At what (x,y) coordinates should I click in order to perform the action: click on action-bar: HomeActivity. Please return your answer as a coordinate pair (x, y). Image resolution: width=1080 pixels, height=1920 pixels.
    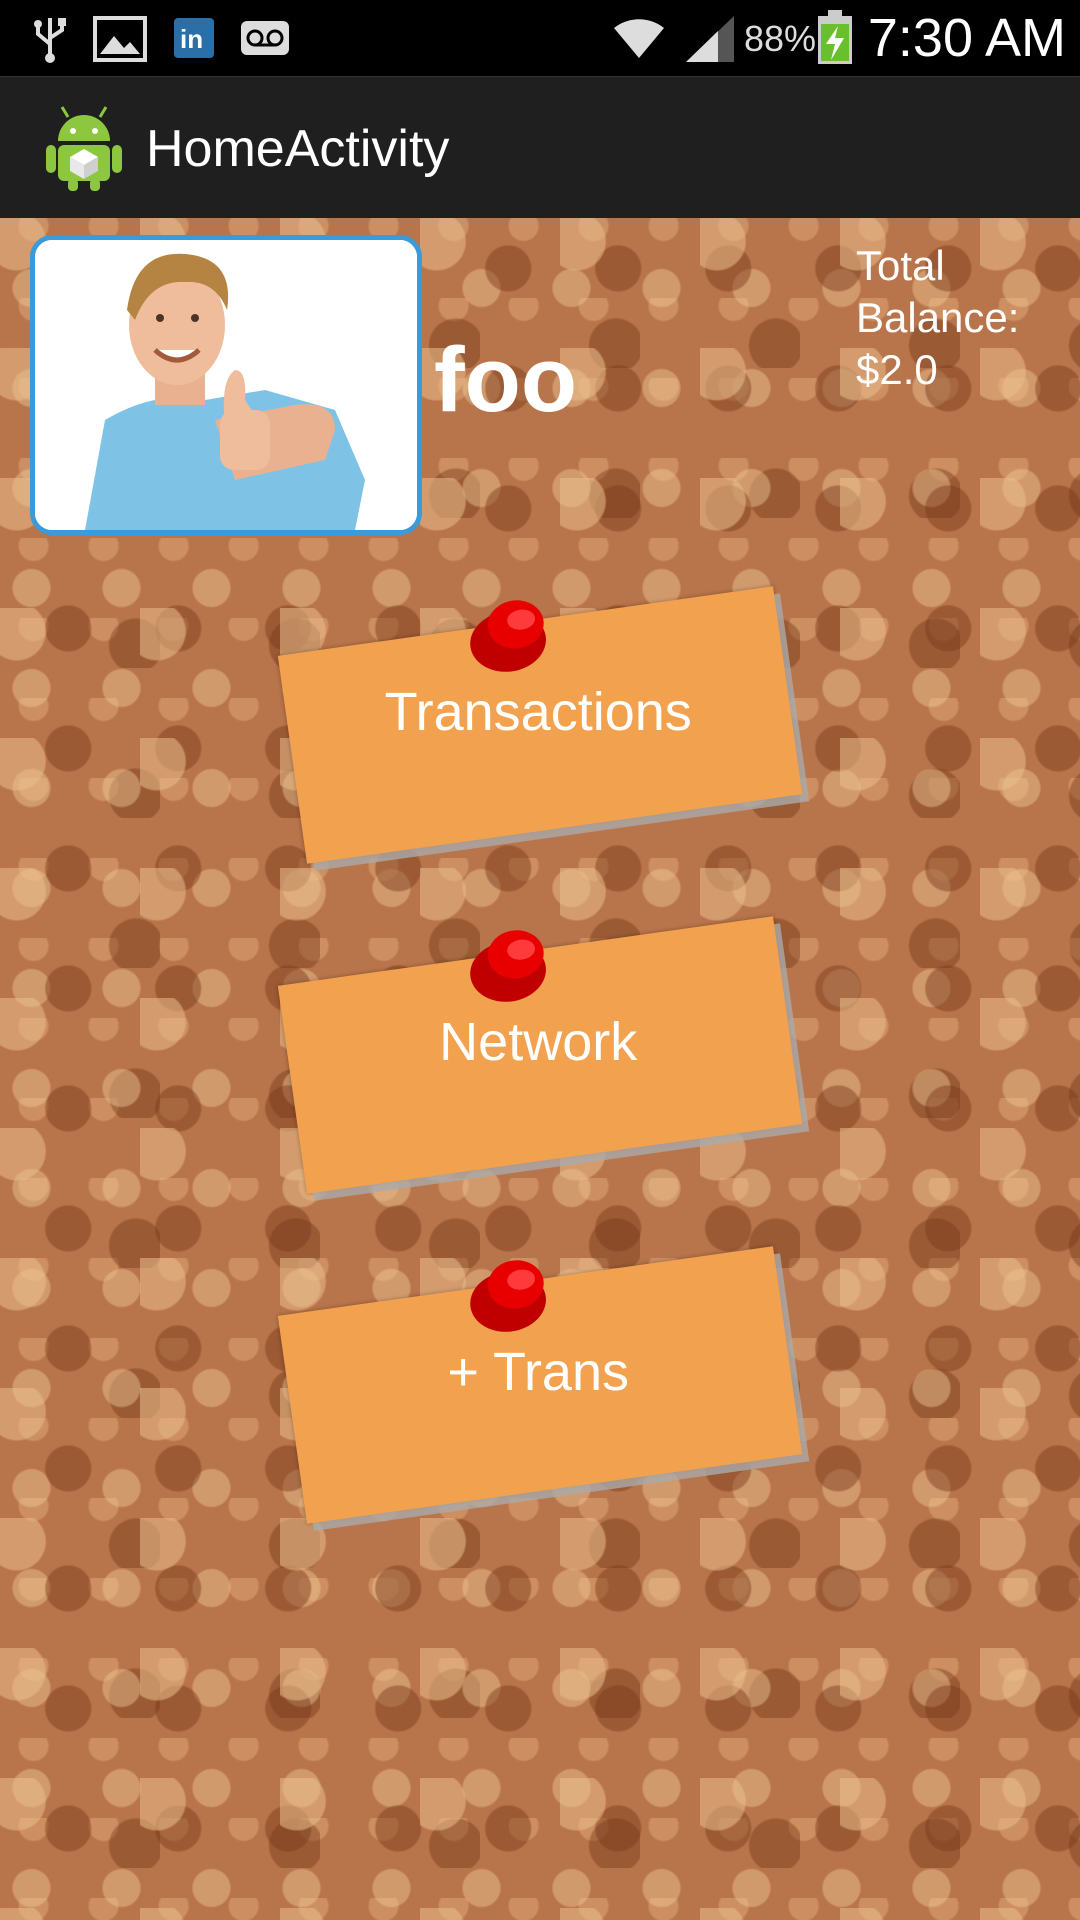
    Looking at the image, I should click on (540, 147).